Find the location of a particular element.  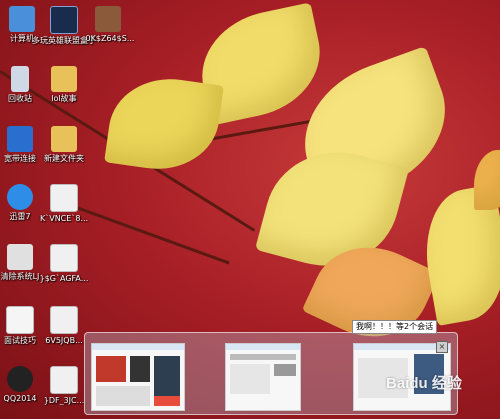

document-icon is located at coordinates (20, 320).